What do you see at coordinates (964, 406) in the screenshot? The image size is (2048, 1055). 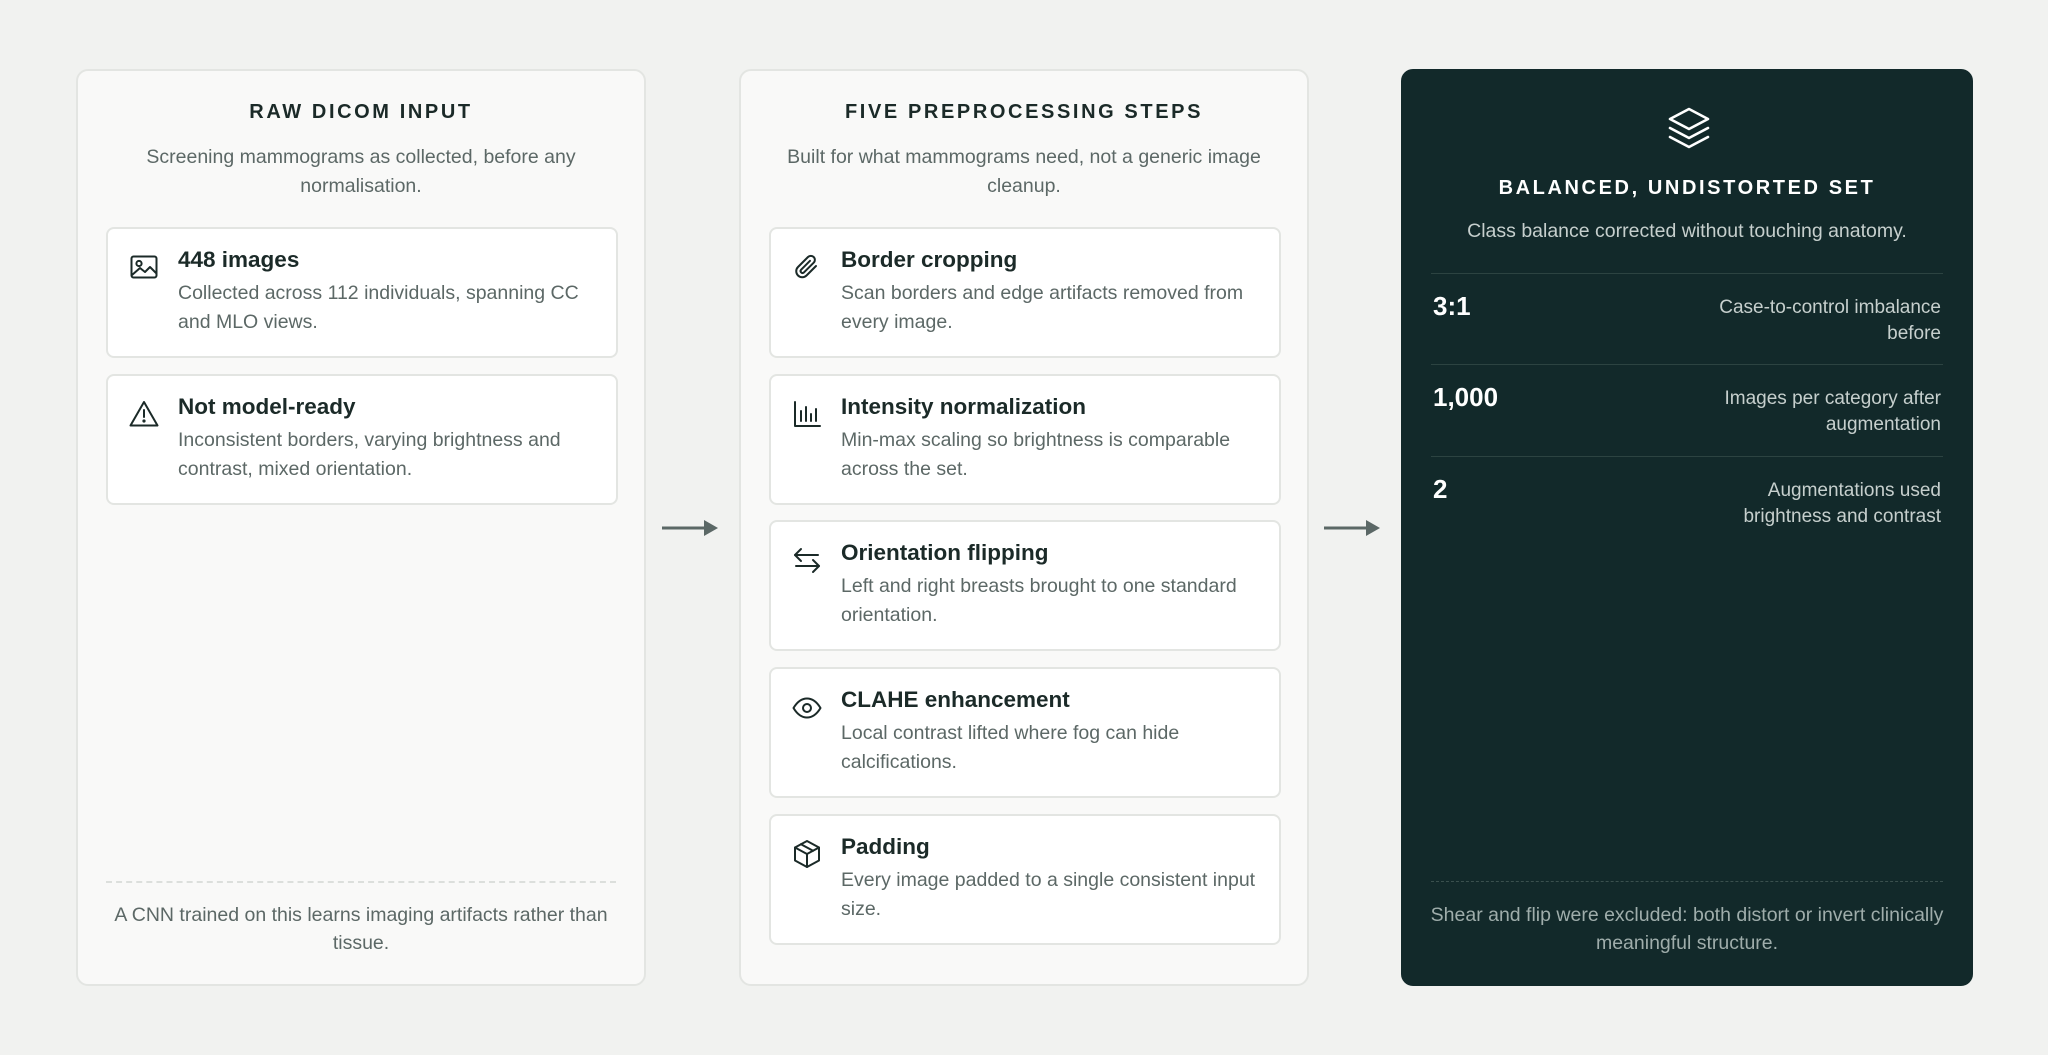 I see `step-title: Intensity normalization` at bounding box center [964, 406].